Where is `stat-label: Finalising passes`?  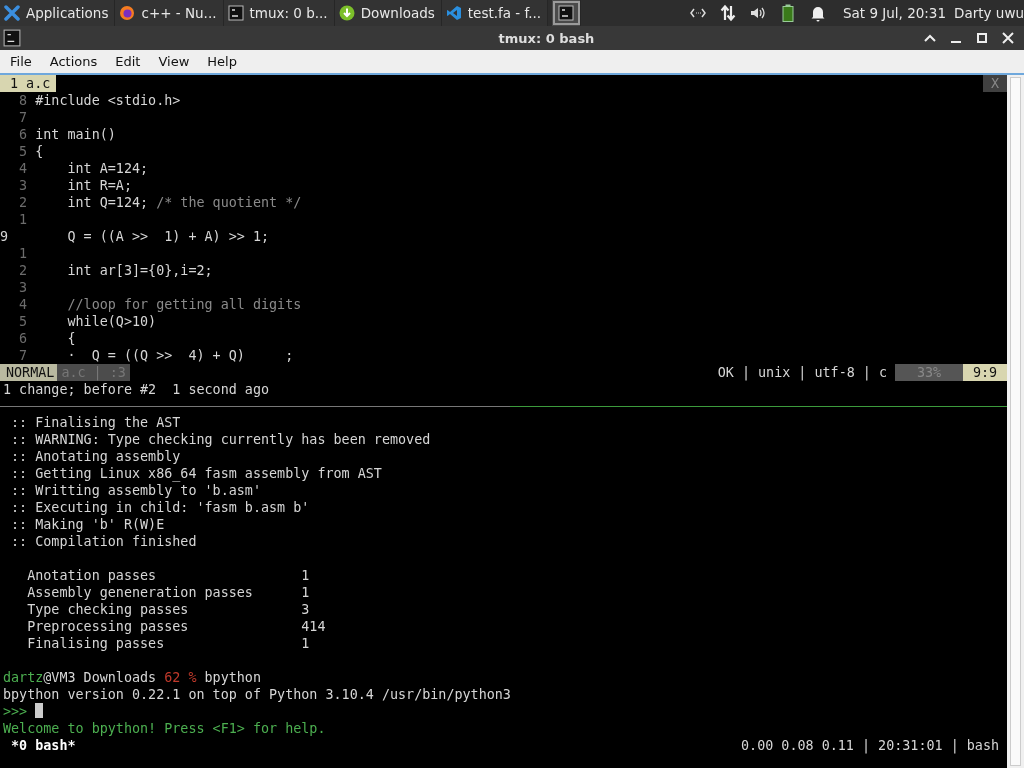
stat-label: Finalising passes is located at coordinates (96, 643).